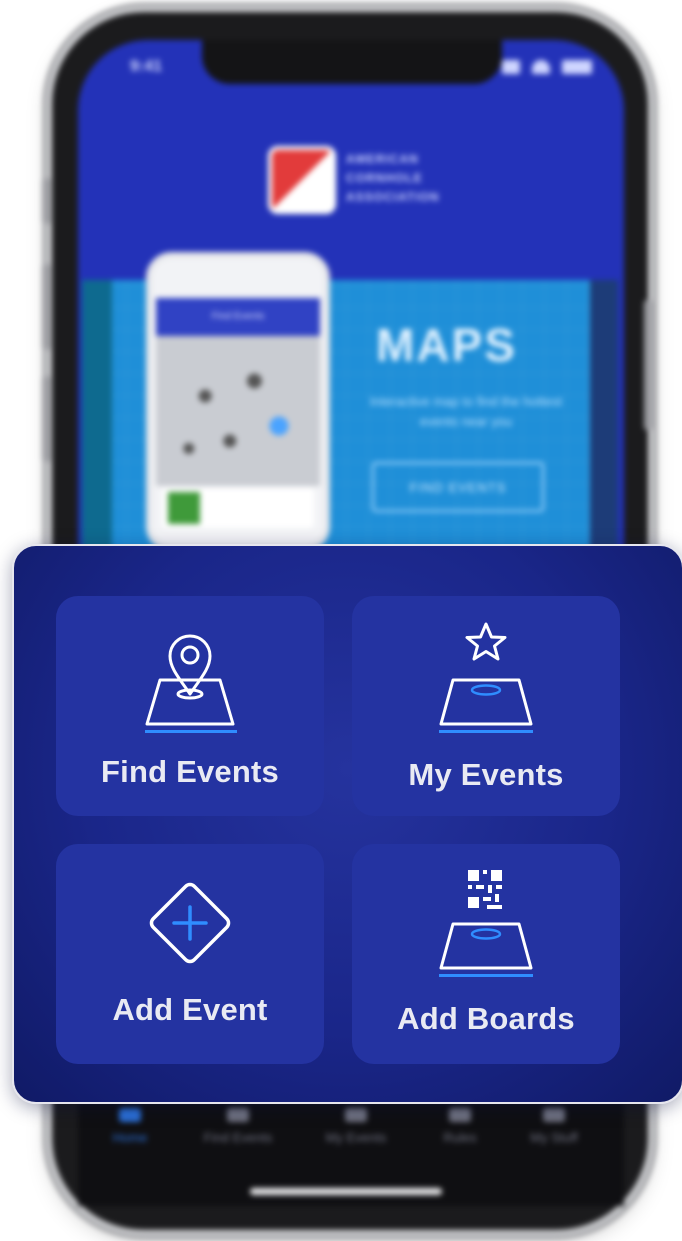 The width and height of the screenshot is (682, 1241). I want to click on signal-icon, so click(511, 67).